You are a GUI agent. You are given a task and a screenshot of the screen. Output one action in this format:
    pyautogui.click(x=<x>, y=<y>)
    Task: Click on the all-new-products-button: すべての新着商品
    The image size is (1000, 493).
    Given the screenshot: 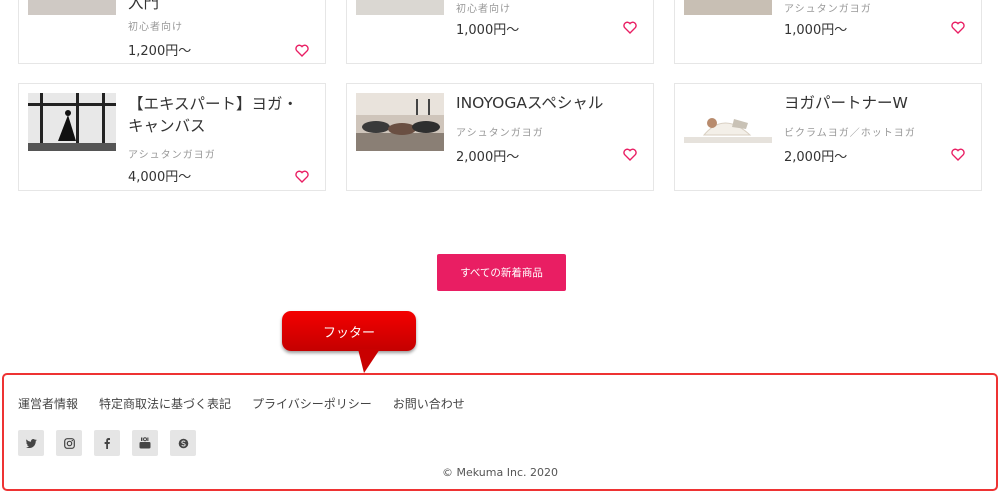 What is the action you would take?
    pyautogui.click(x=501, y=272)
    